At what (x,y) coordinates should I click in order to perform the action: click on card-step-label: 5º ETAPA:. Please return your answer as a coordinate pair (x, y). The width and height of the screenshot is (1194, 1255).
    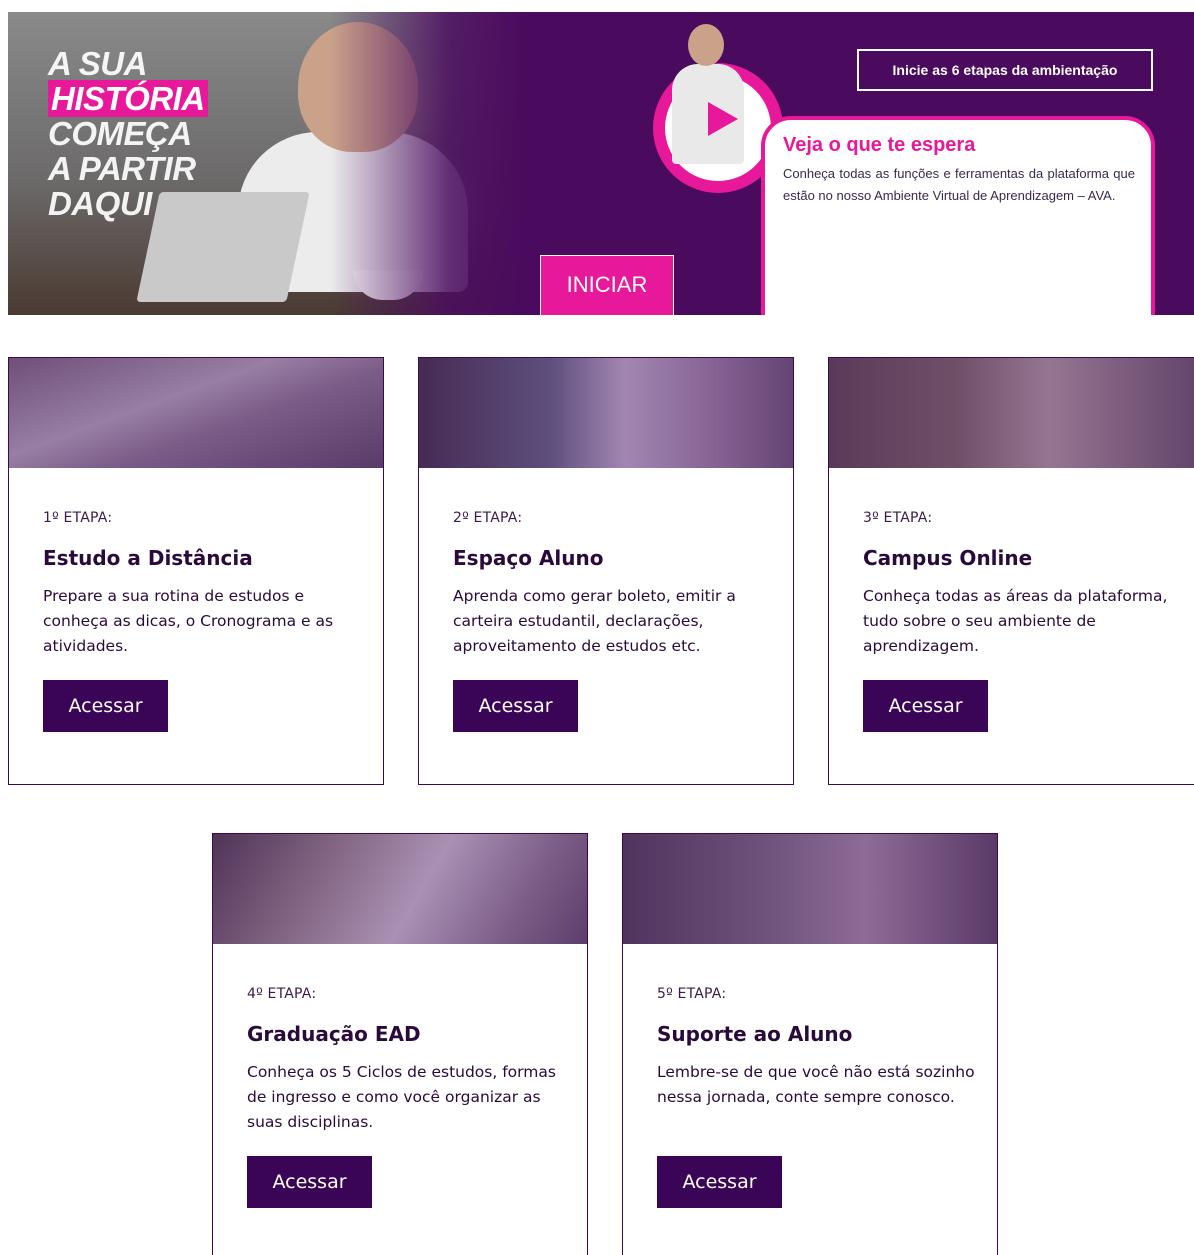
    Looking at the image, I should click on (692, 994).